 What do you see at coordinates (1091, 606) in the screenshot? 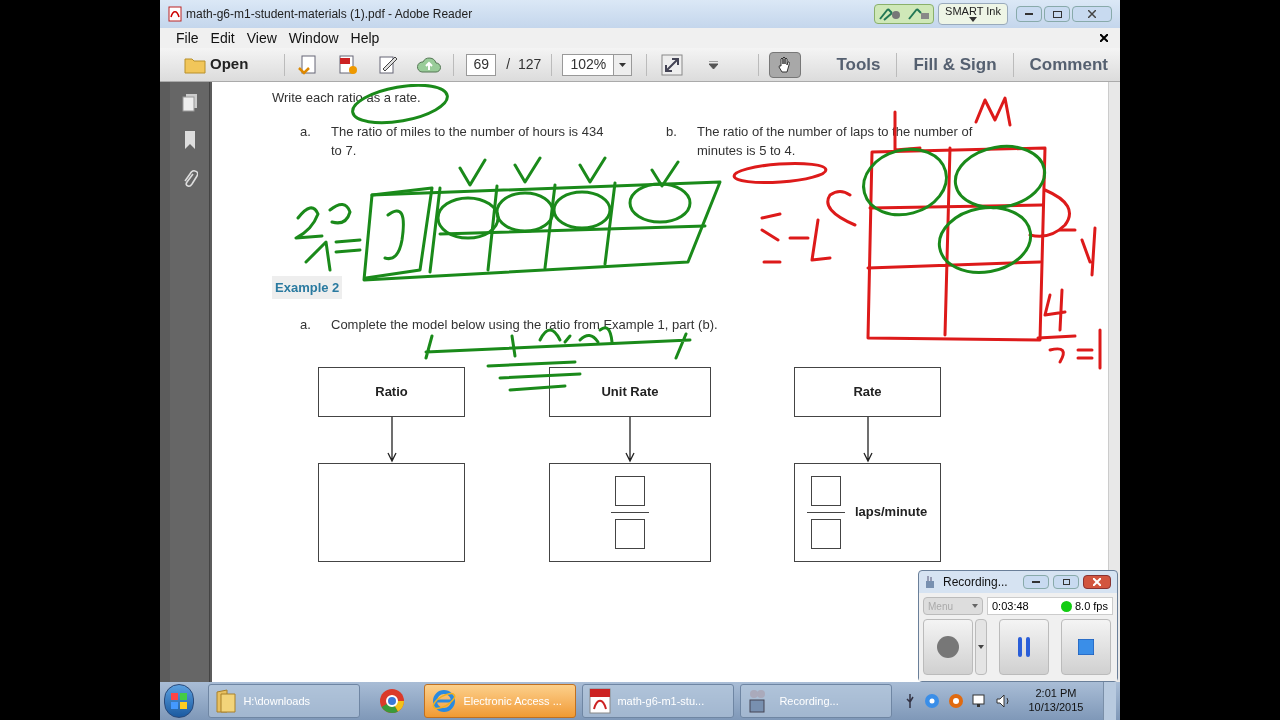
I see `frame-rate-label: 8.0 fps` at bounding box center [1091, 606].